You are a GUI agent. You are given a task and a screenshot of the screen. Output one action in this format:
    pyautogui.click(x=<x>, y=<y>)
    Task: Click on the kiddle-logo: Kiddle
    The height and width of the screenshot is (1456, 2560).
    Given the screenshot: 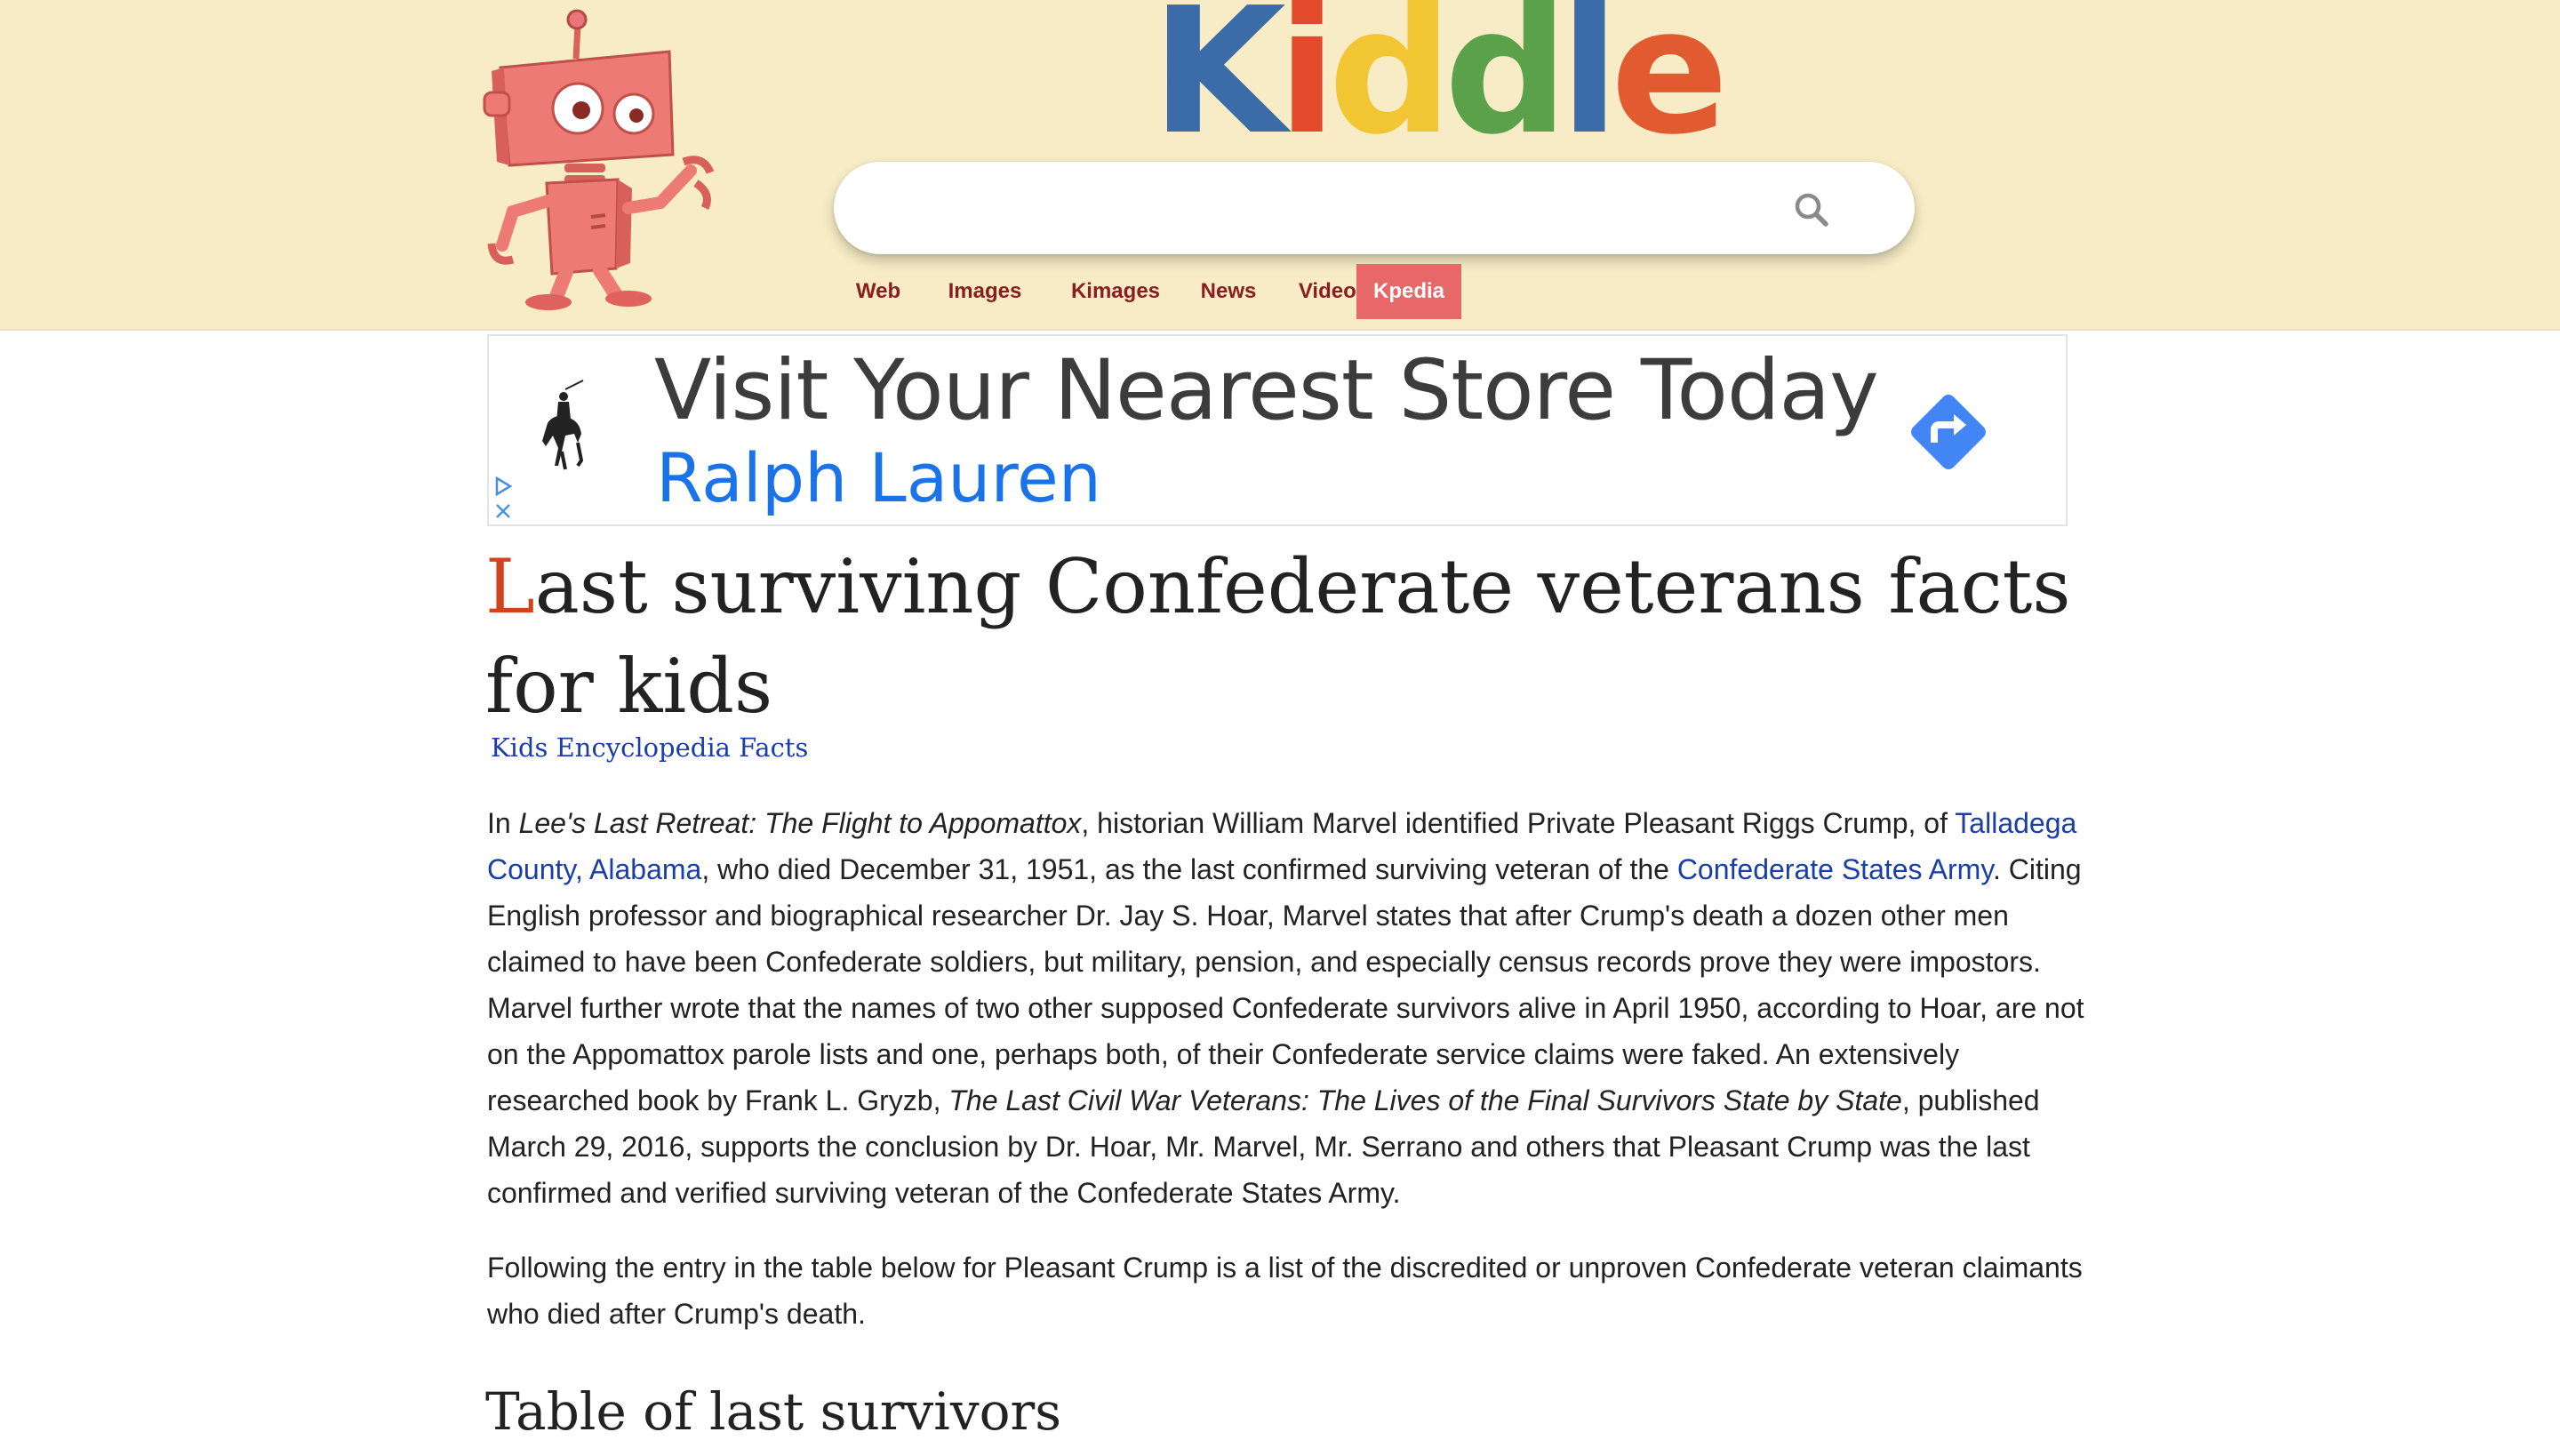 What is the action you would take?
    pyautogui.click(x=1440, y=86)
    